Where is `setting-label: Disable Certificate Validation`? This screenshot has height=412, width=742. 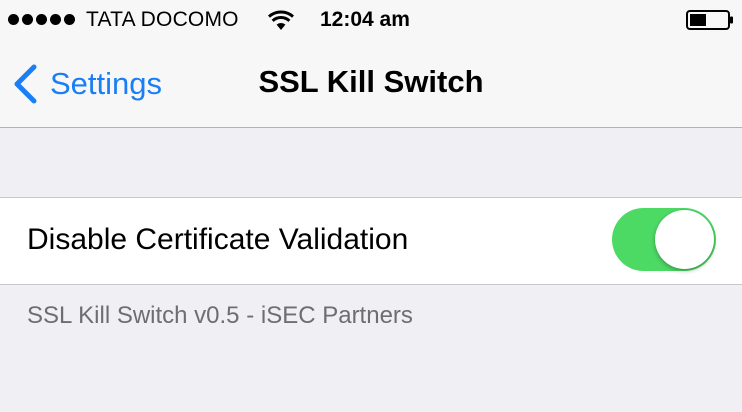
setting-label: Disable Certificate Validation is located at coordinates (218, 239).